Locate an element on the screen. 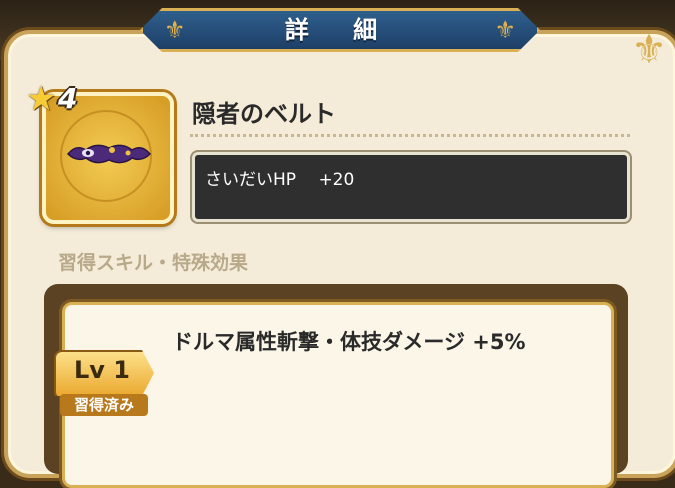  item-name: 隠者のベルト is located at coordinates (264, 114).